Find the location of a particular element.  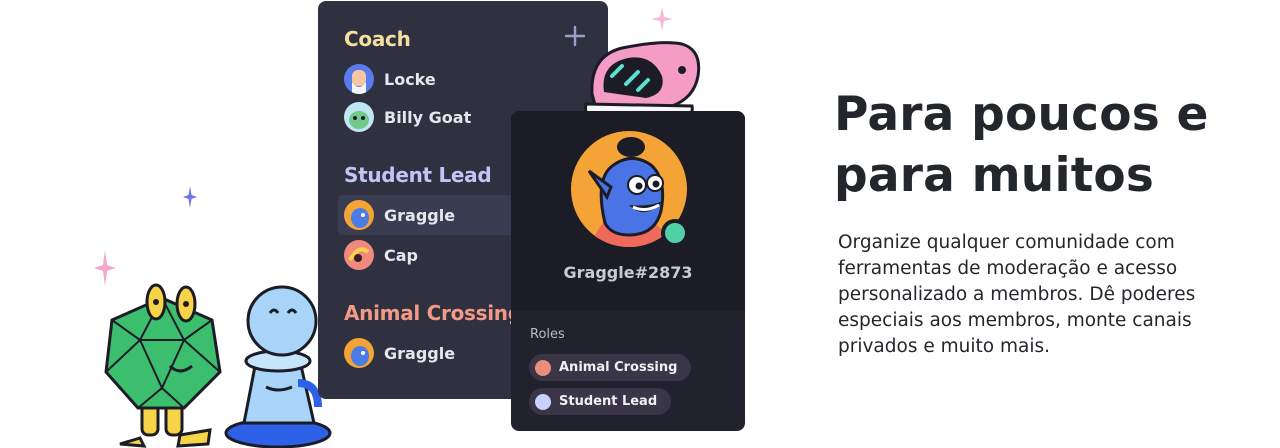

online-status-icon is located at coordinates (675, 233).